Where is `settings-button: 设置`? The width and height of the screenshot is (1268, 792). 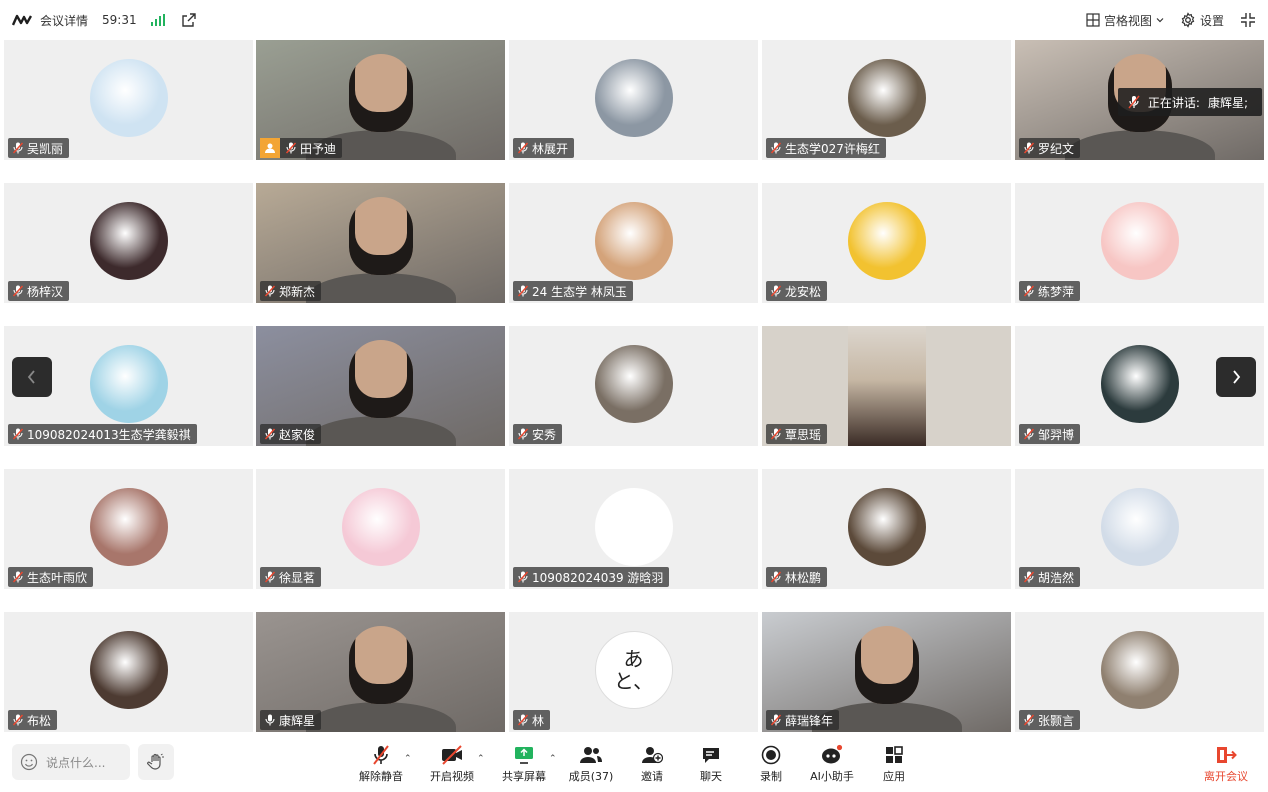 settings-button: 设置 is located at coordinates (1202, 20).